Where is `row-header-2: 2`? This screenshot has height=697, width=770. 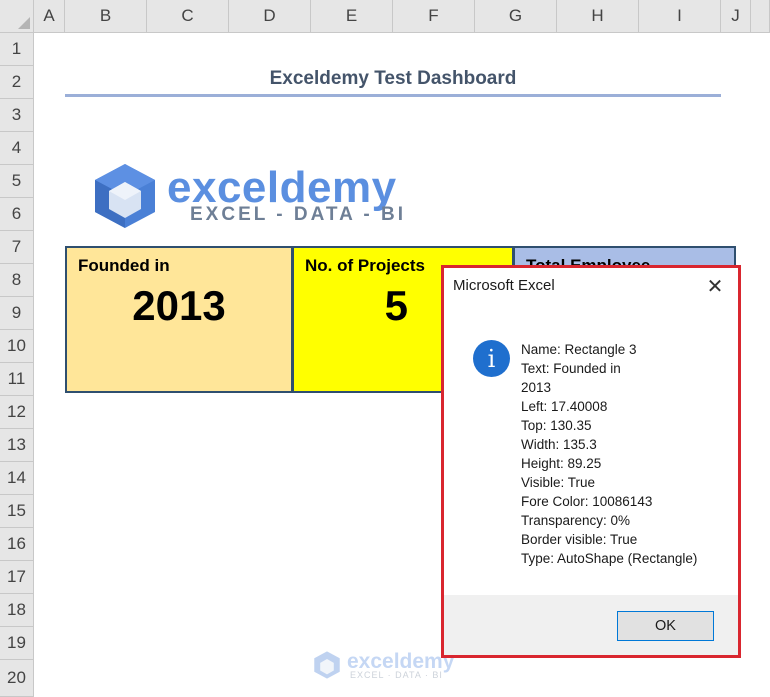
row-header-2: 2 is located at coordinates (17, 82).